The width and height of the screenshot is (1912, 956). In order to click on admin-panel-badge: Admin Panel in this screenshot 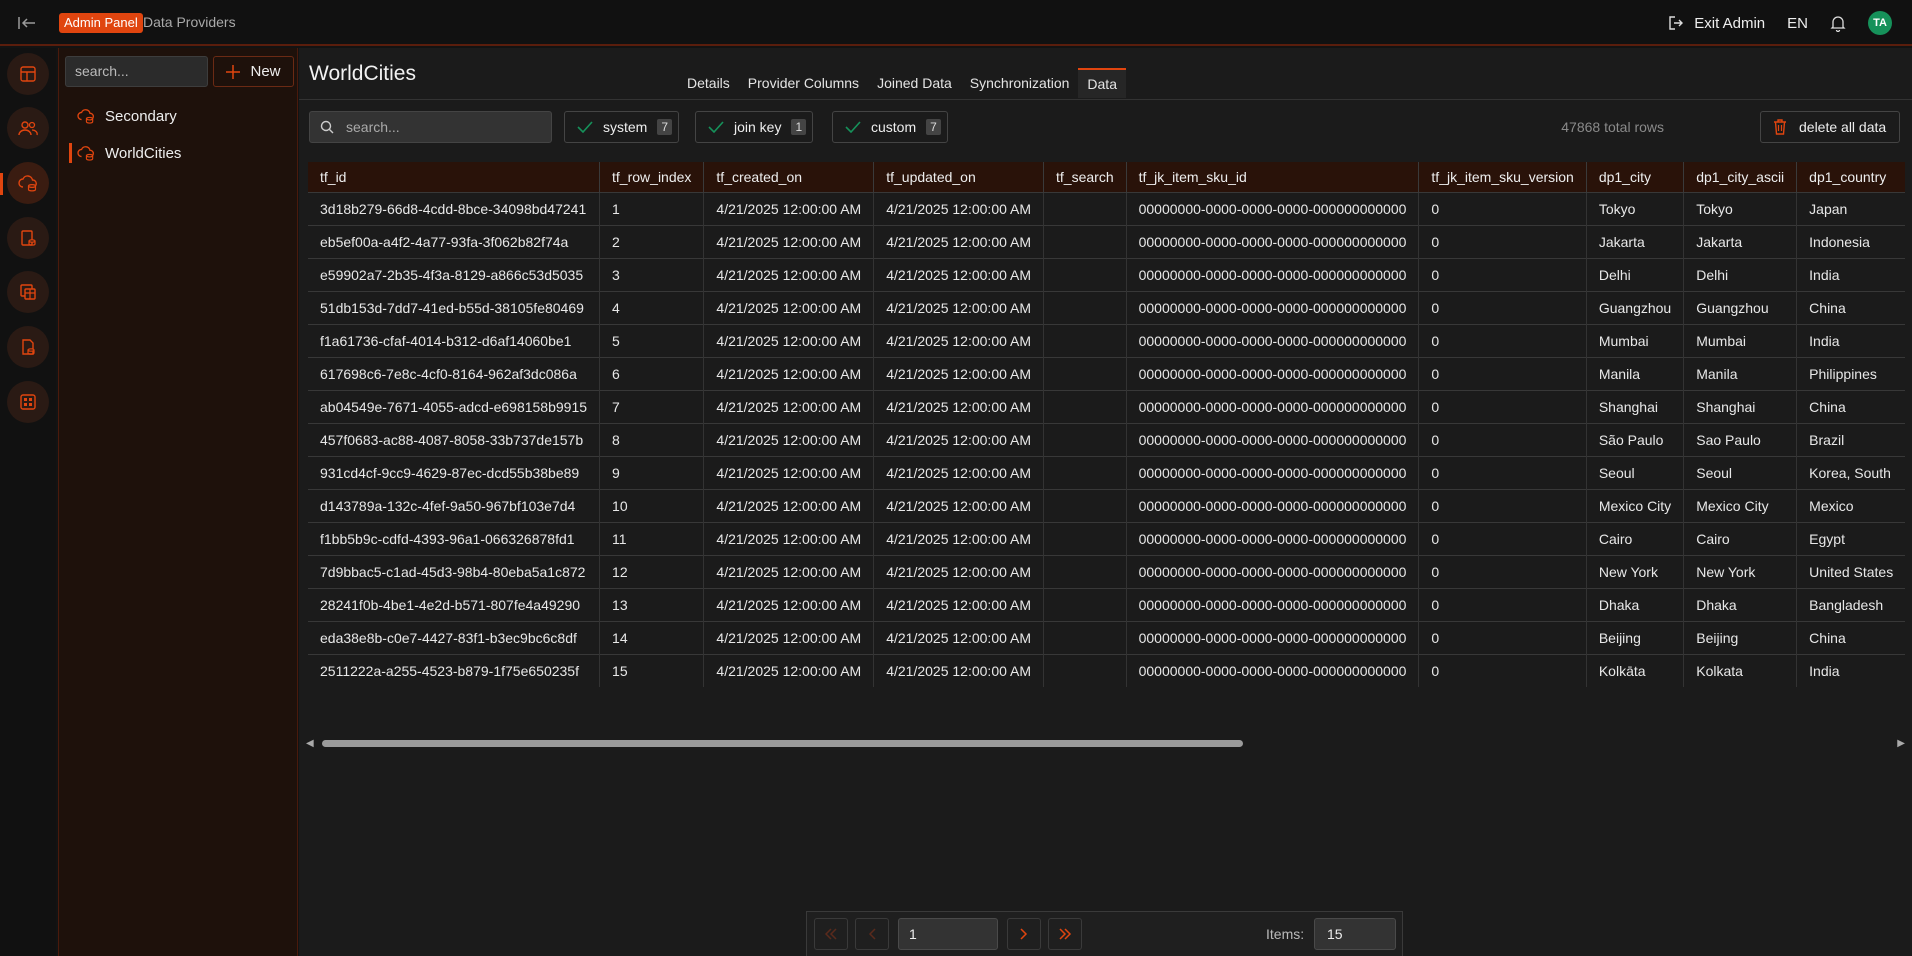, I will do `click(101, 23)`.